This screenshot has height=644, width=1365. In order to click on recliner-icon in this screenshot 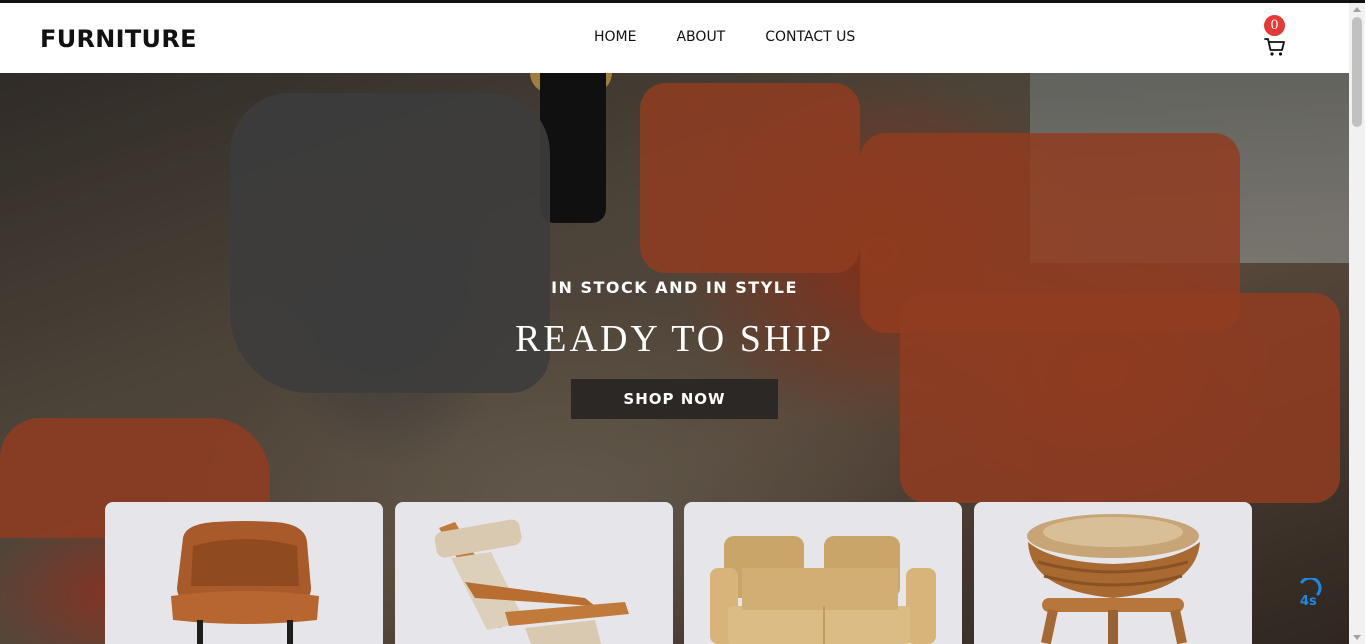, I will do `click(531, 581)`.